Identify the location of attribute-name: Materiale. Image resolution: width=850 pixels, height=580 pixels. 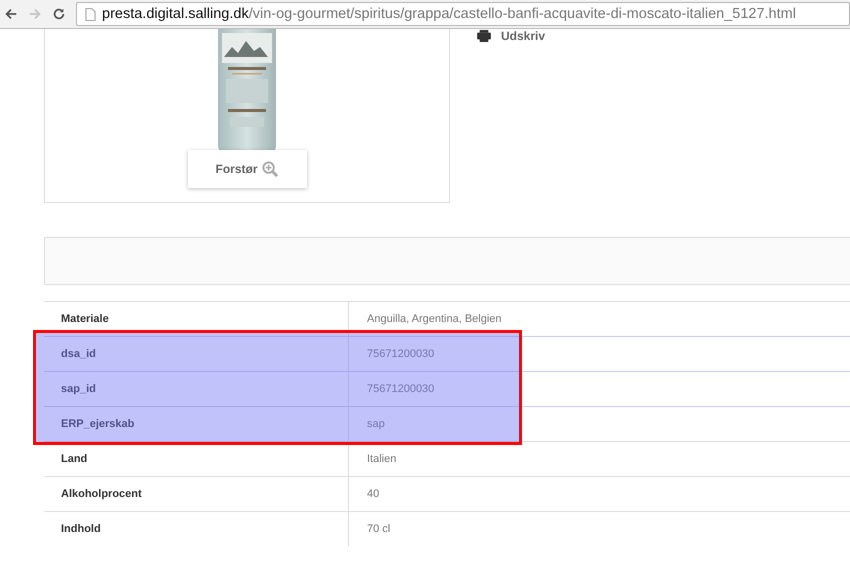
(196, 319).